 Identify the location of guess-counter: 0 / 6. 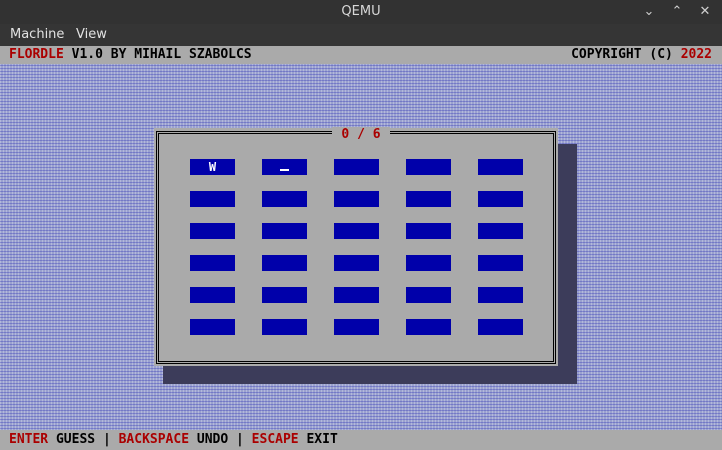
(361, 135).